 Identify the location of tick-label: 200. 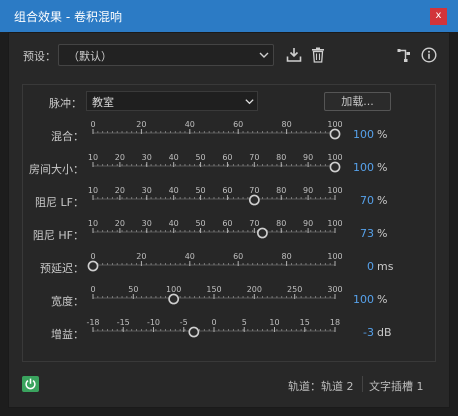
(254, 289).